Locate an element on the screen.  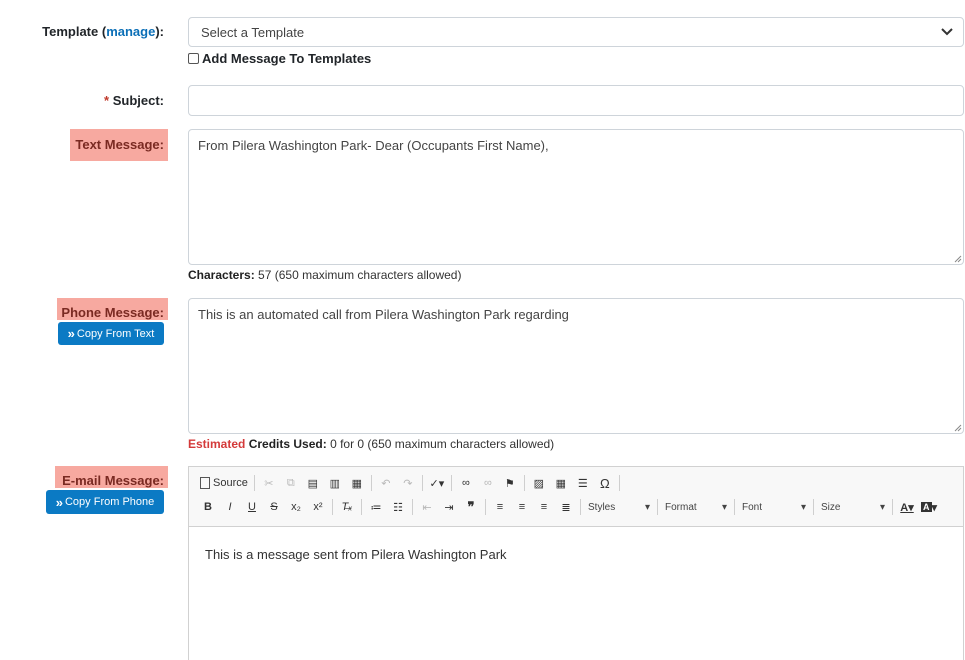
bulleted-list-icon: ☷ is located at coordinates (398, 507).